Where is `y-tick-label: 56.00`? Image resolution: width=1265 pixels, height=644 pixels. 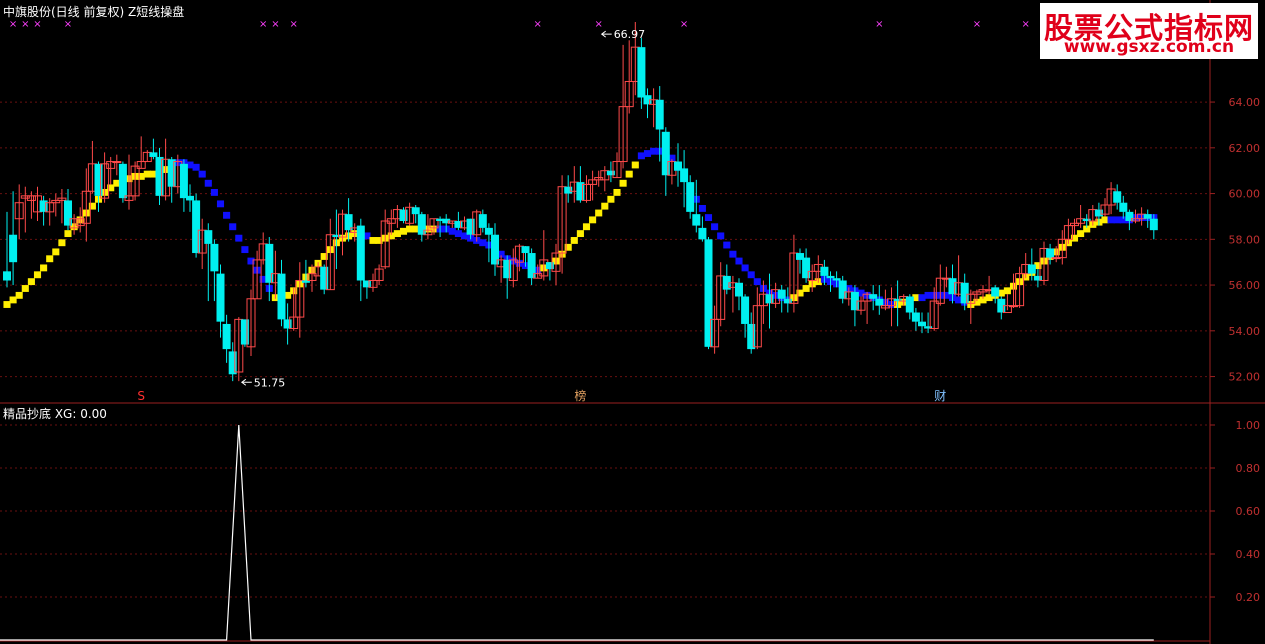 y-tick-label: 56.00 is located at coordinates (1245, 285).